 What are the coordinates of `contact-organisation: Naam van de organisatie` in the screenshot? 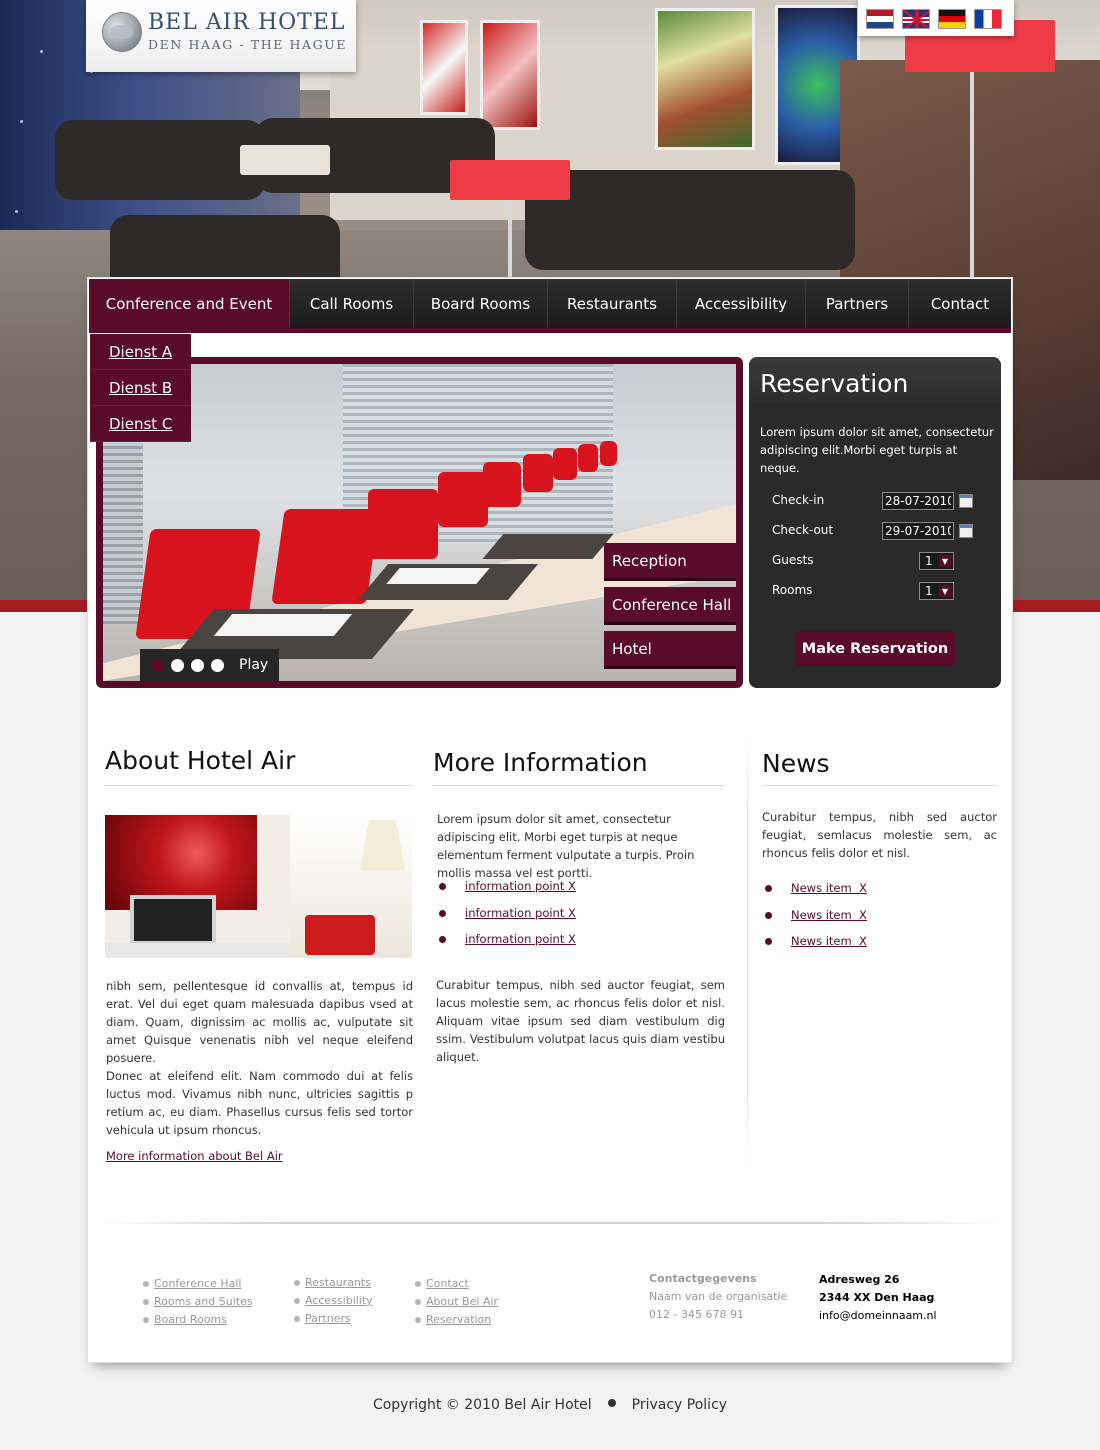 It's located at (718, 1296).